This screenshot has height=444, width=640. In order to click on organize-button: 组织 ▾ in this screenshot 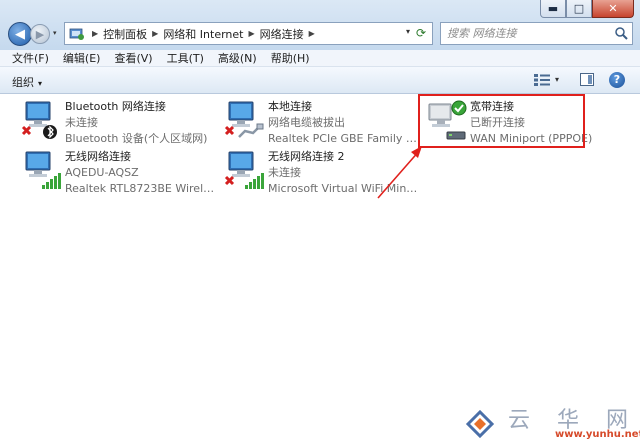, I will do `click(27, 82)`.